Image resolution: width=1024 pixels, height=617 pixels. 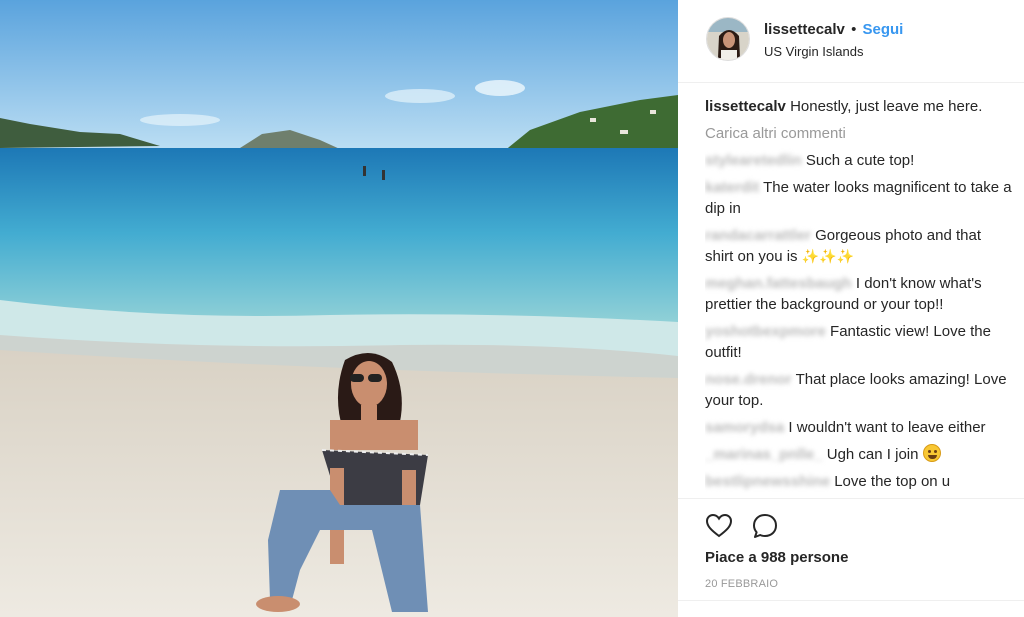 What do you see at coordinates (765, 526) in the screenshot?
I see `comment-bubble-icon` at bounding box center [765, 526].